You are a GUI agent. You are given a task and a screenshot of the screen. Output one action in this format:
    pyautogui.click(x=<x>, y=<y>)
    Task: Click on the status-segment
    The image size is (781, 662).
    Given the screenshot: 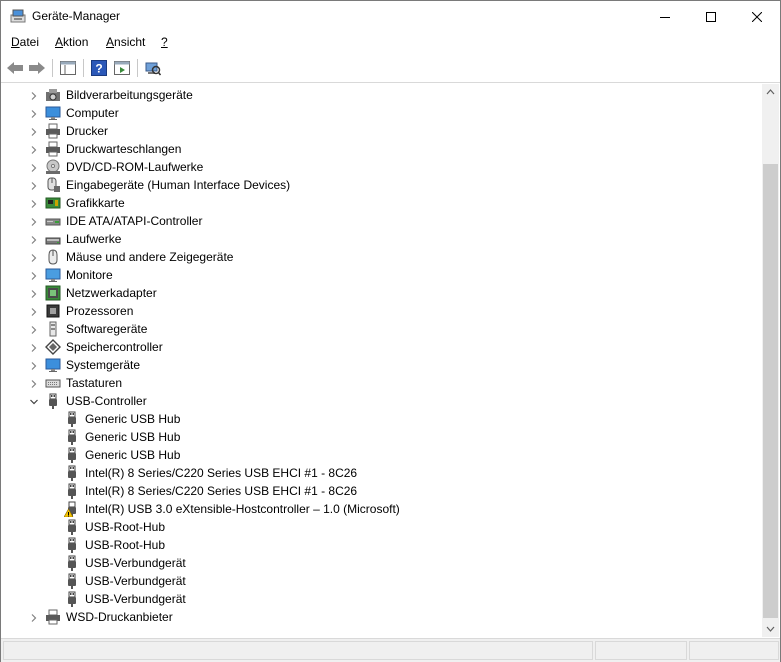 What is the action you would take?
    pyautogui.click(x=734, y=650)
    